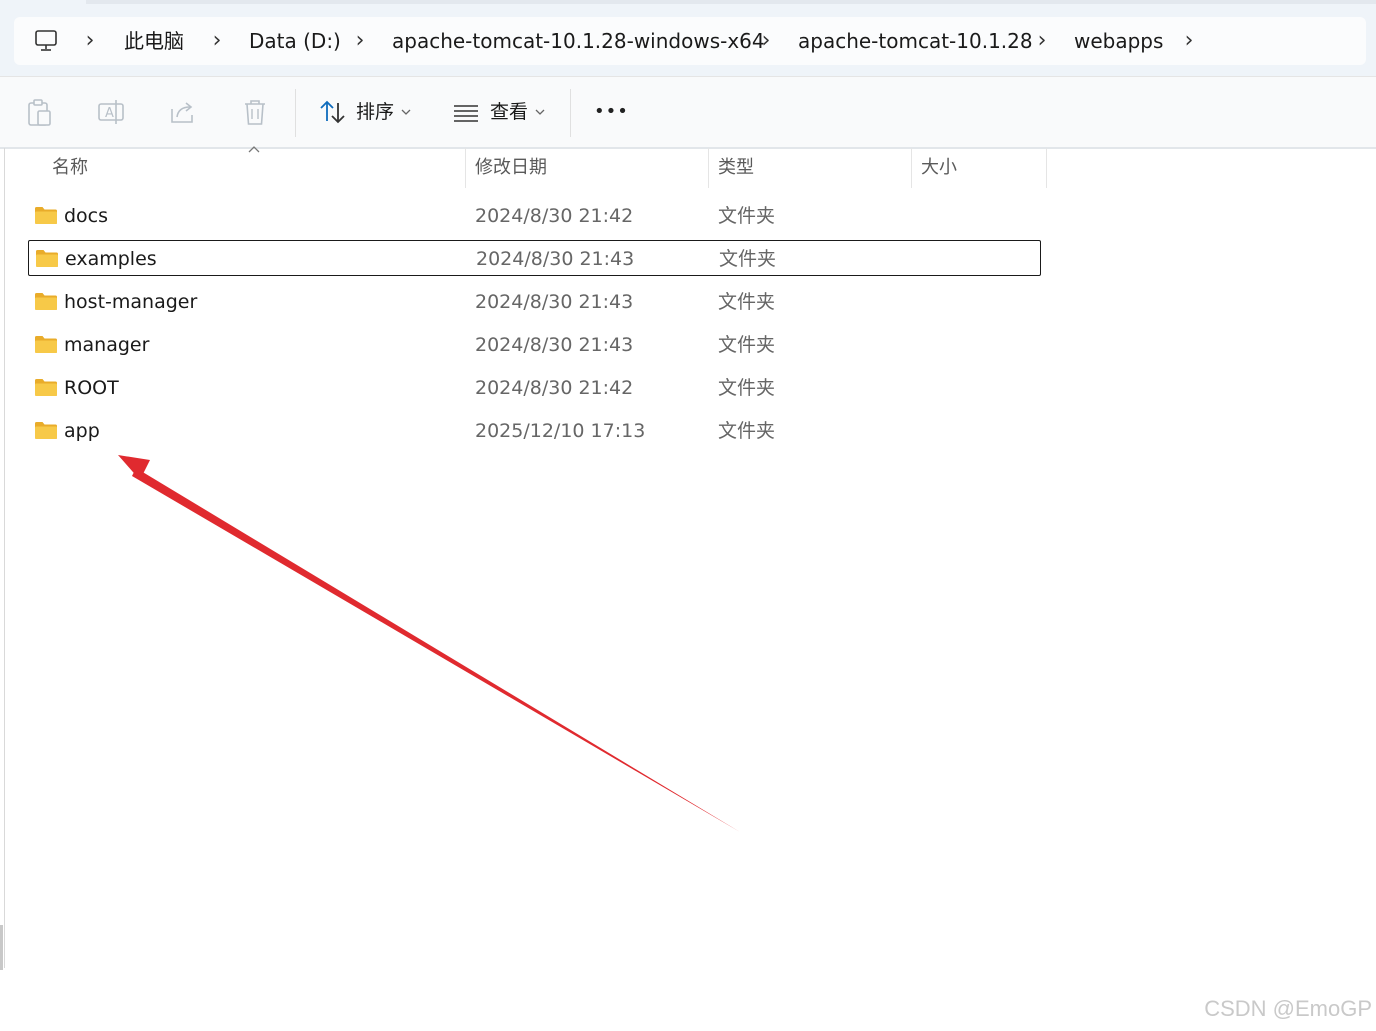  Describe the element at coordinates (731, 2) in the screenshot. I see `tab-strip-edge` at that location.